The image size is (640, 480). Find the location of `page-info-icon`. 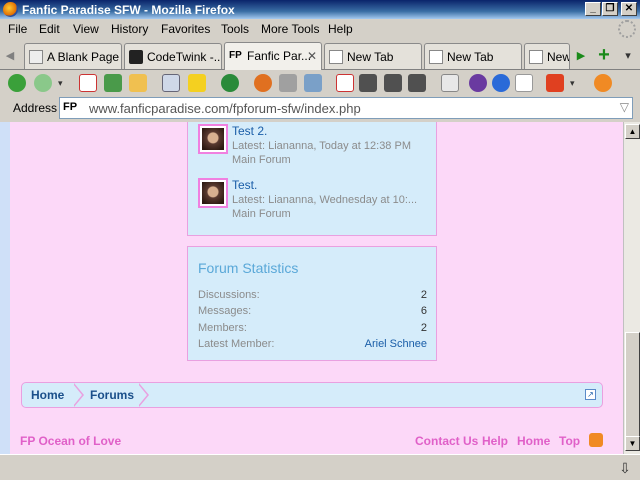

page-info-icon is located at coordinates (313, 83).